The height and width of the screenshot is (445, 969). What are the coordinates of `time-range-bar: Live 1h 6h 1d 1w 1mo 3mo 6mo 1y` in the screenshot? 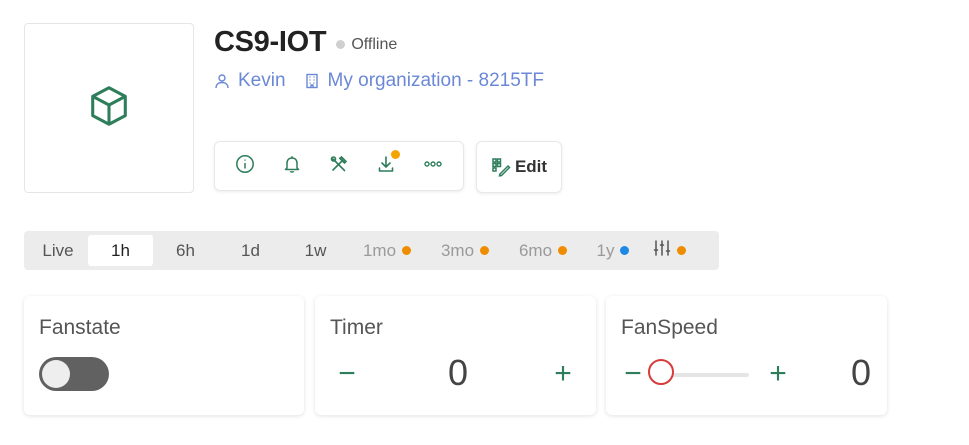 It's located at (371, 250).